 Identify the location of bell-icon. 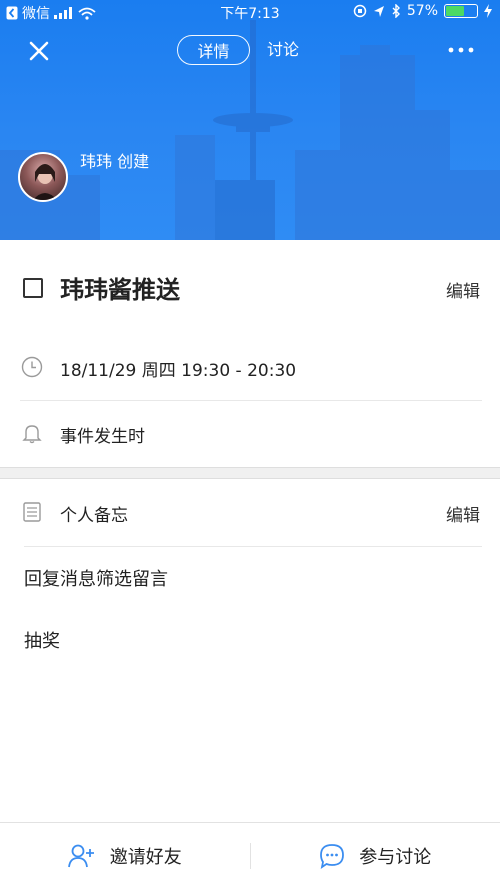
(32, 434).